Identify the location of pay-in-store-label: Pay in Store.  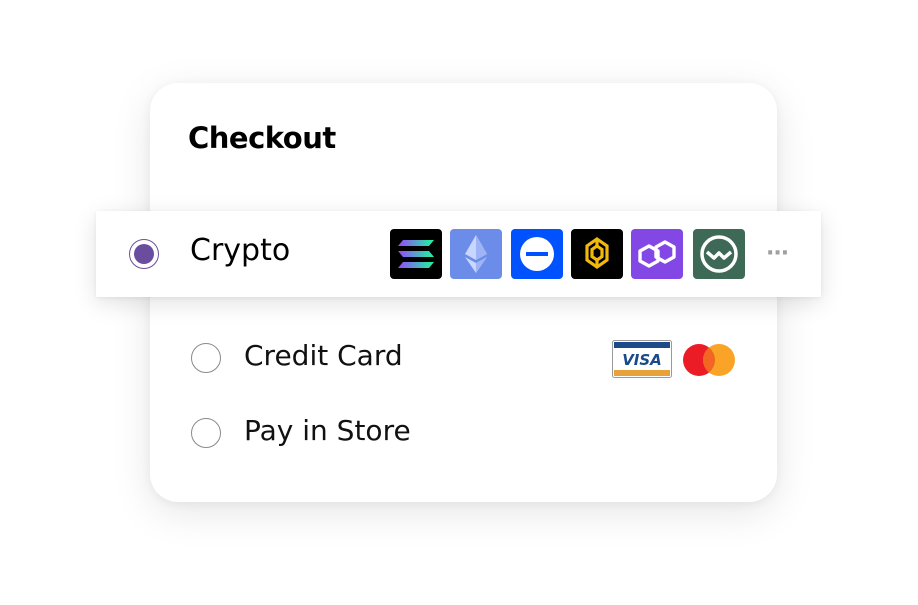
(327, 430).